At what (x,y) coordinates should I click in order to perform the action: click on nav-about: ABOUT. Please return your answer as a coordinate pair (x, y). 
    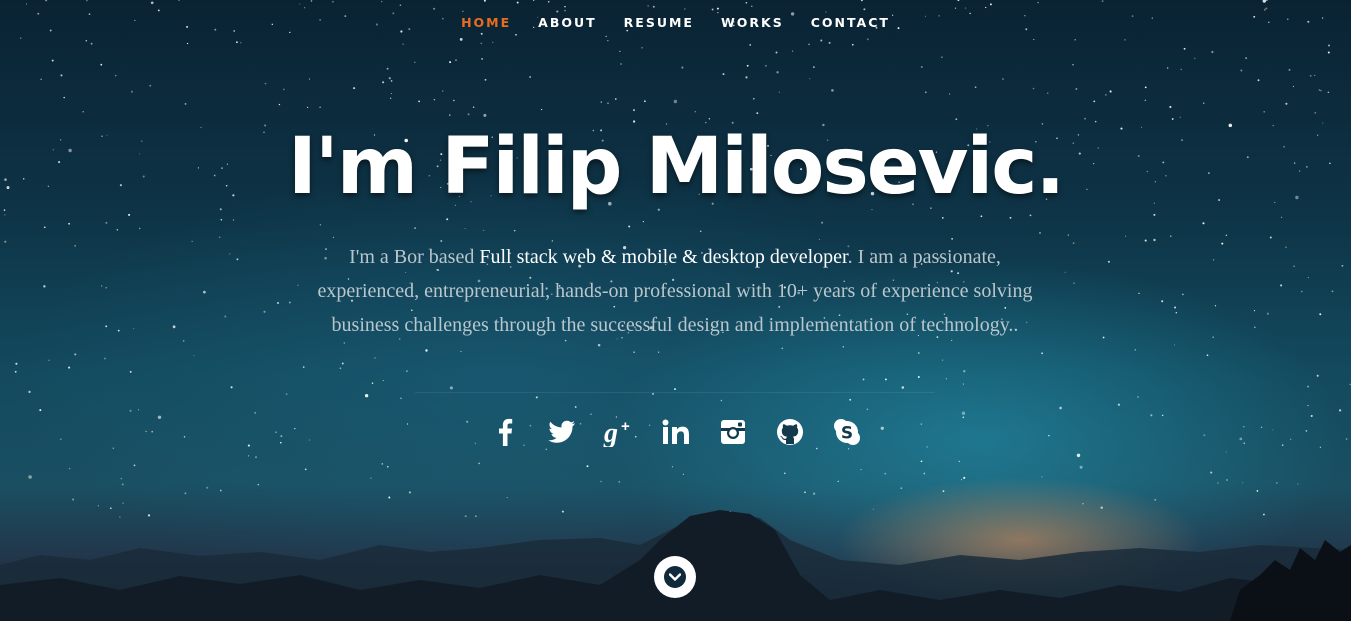
    Looking at the image, I should click on (567, 22).